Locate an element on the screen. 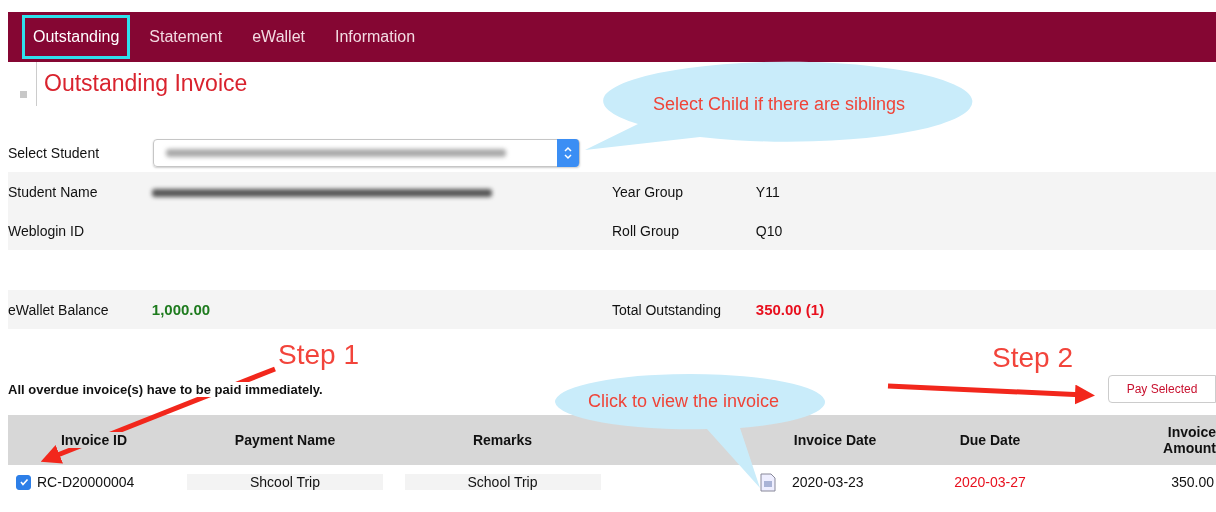 The height and width of the screenshot is (512, 1216). column-header: Invoice ID is located at coordinates (94, 440).